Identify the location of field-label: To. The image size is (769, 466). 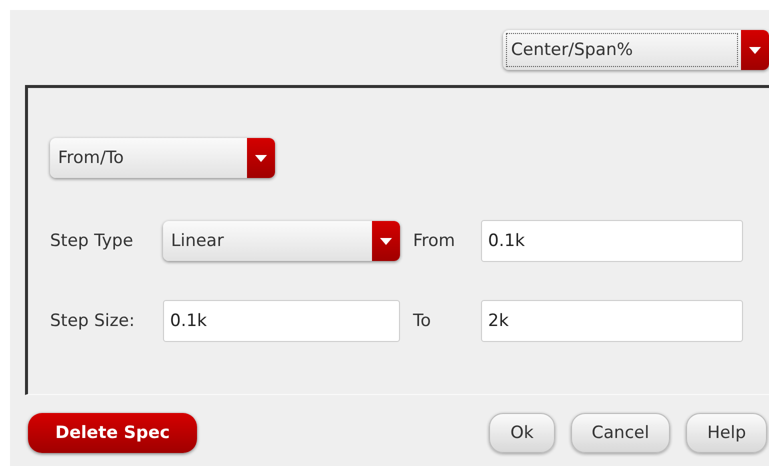
(422, 321).